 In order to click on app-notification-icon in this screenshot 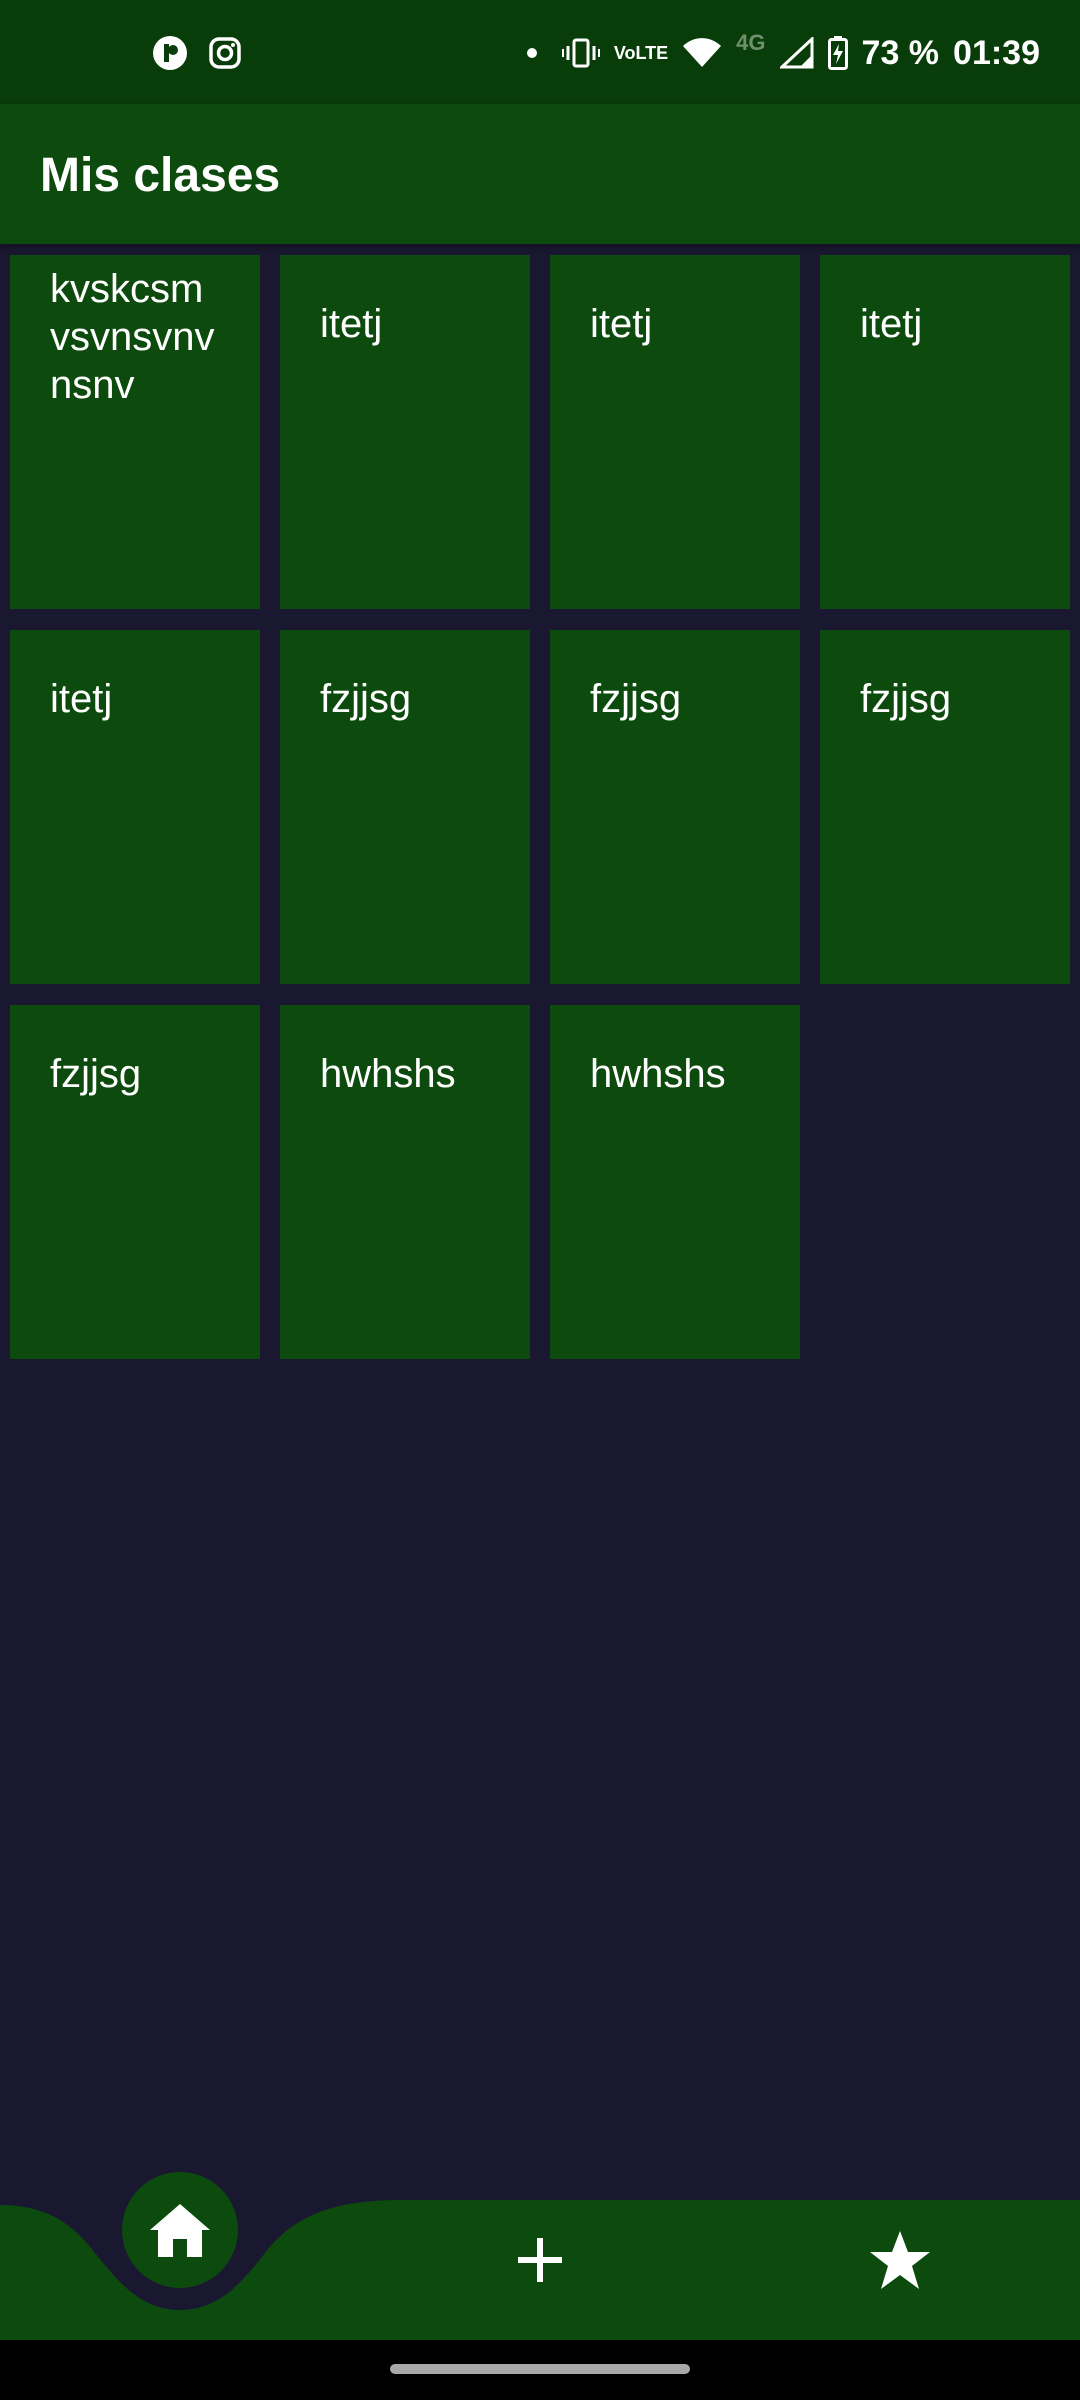, I will do `click(170, 53)`.